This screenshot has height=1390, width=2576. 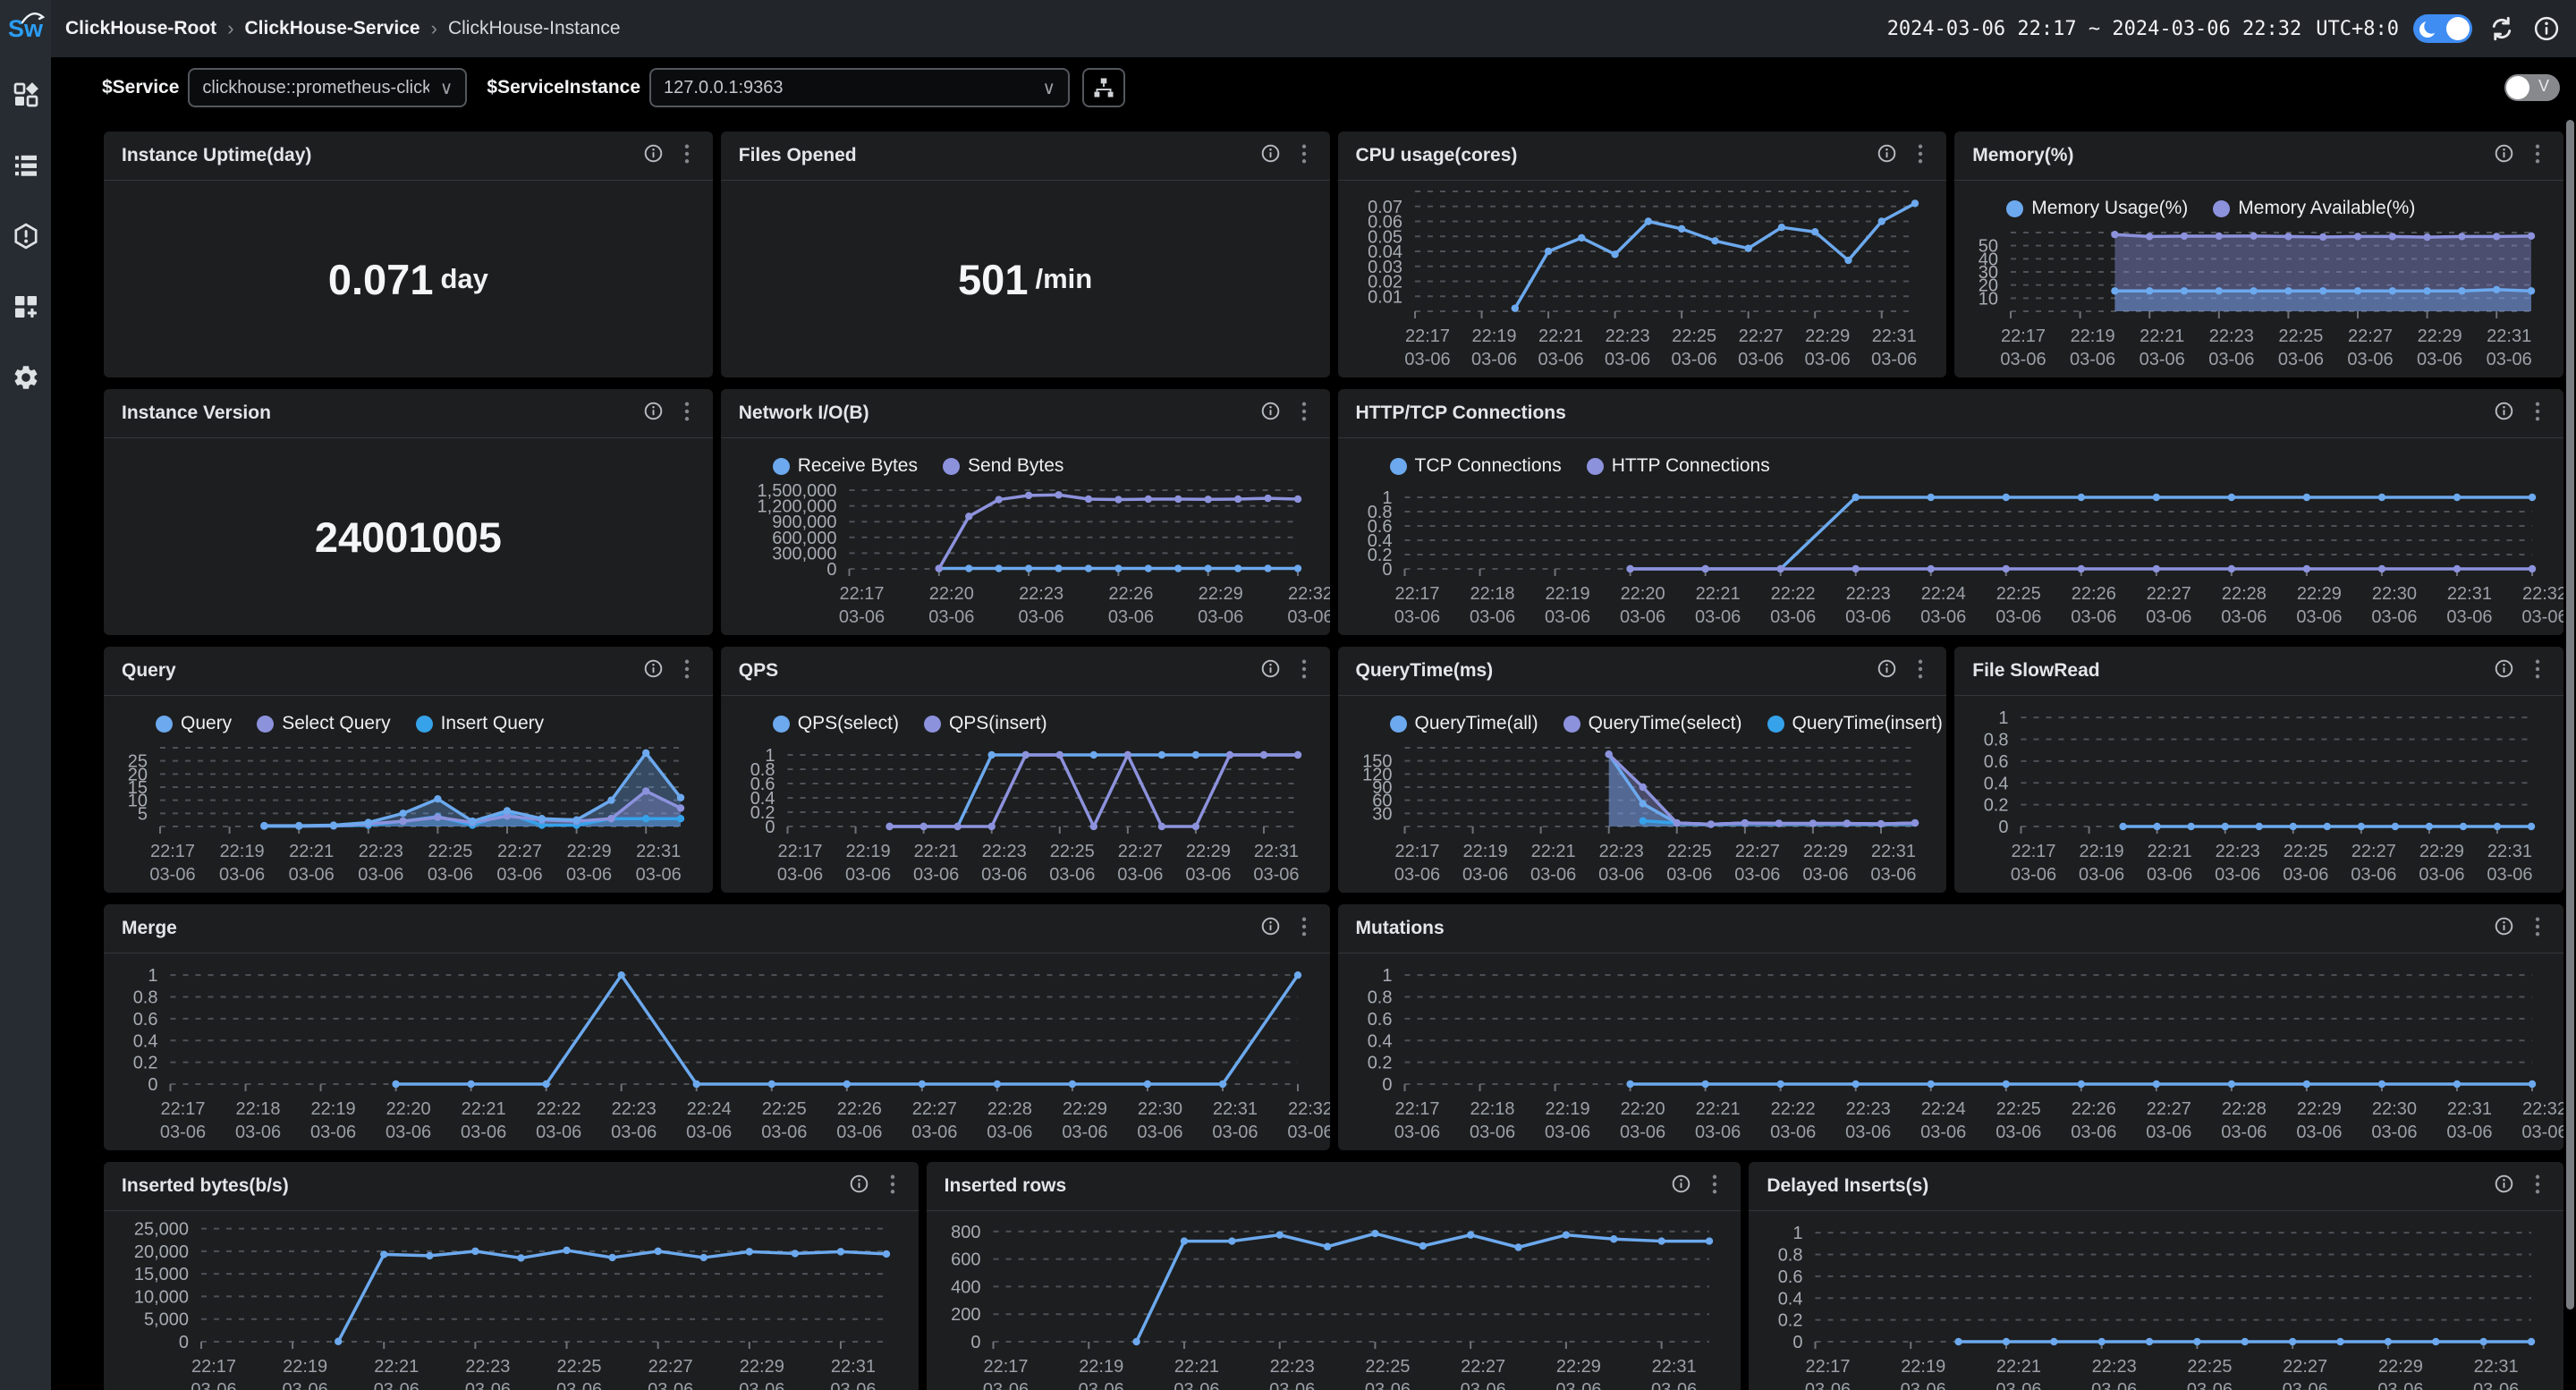 What do you see at coordinates (1104, 87) in the screenshot?
I see `topology-button` at bounding box center [1104, 87].